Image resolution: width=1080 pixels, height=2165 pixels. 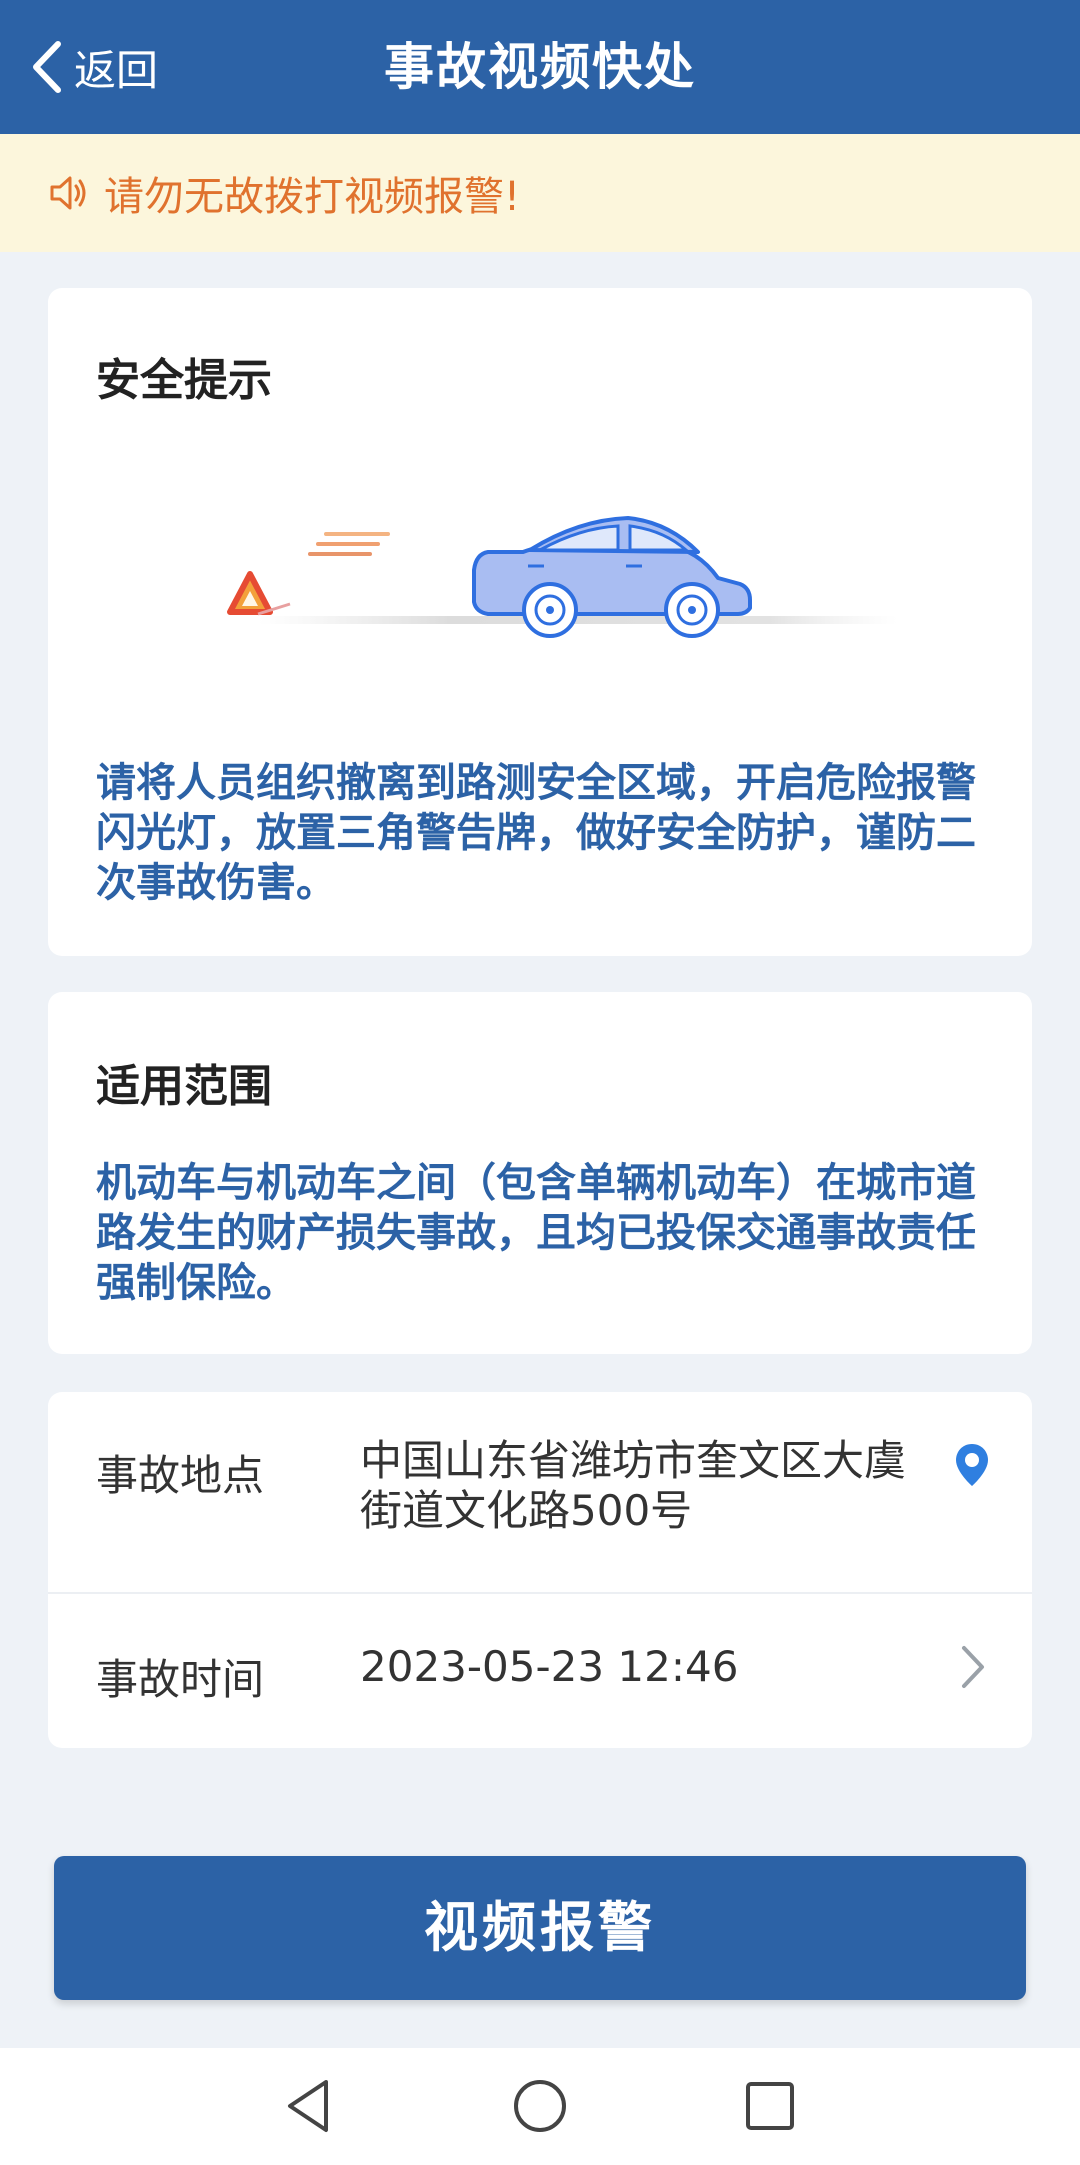 What do you see at coordinates (972, 1465) in the screenshot?
I see `location-pin-icon` at bounding box center [972, 1465].